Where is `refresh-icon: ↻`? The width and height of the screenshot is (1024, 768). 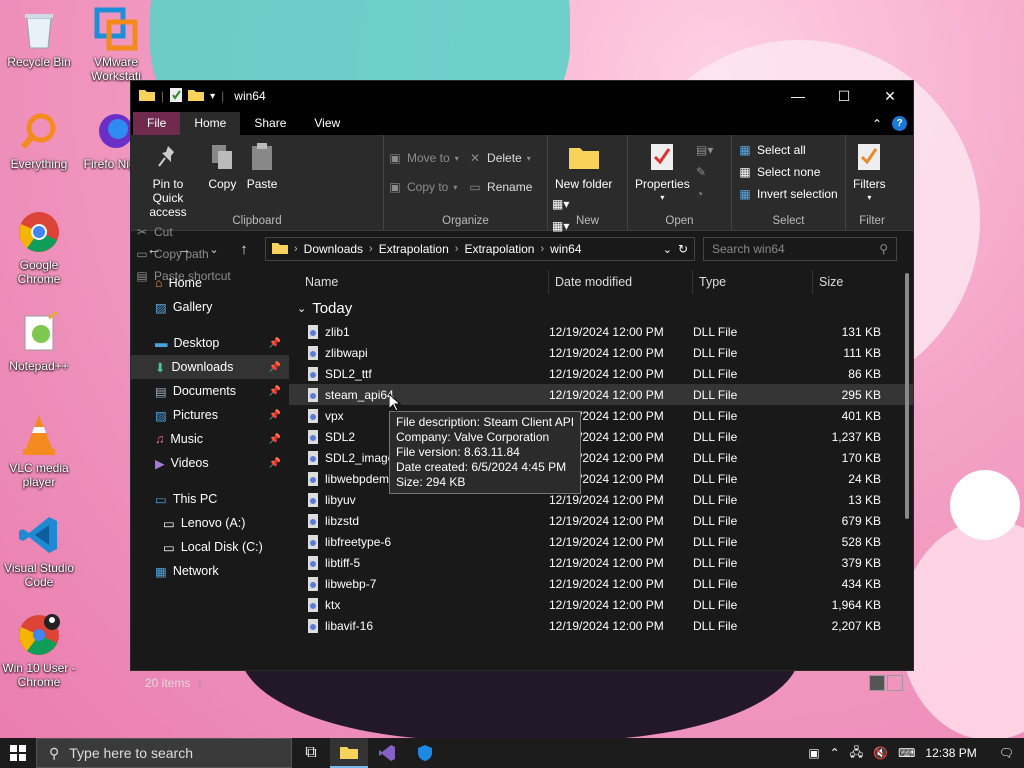 refresh-icon: ↻ is located at coordinates (683, 249).